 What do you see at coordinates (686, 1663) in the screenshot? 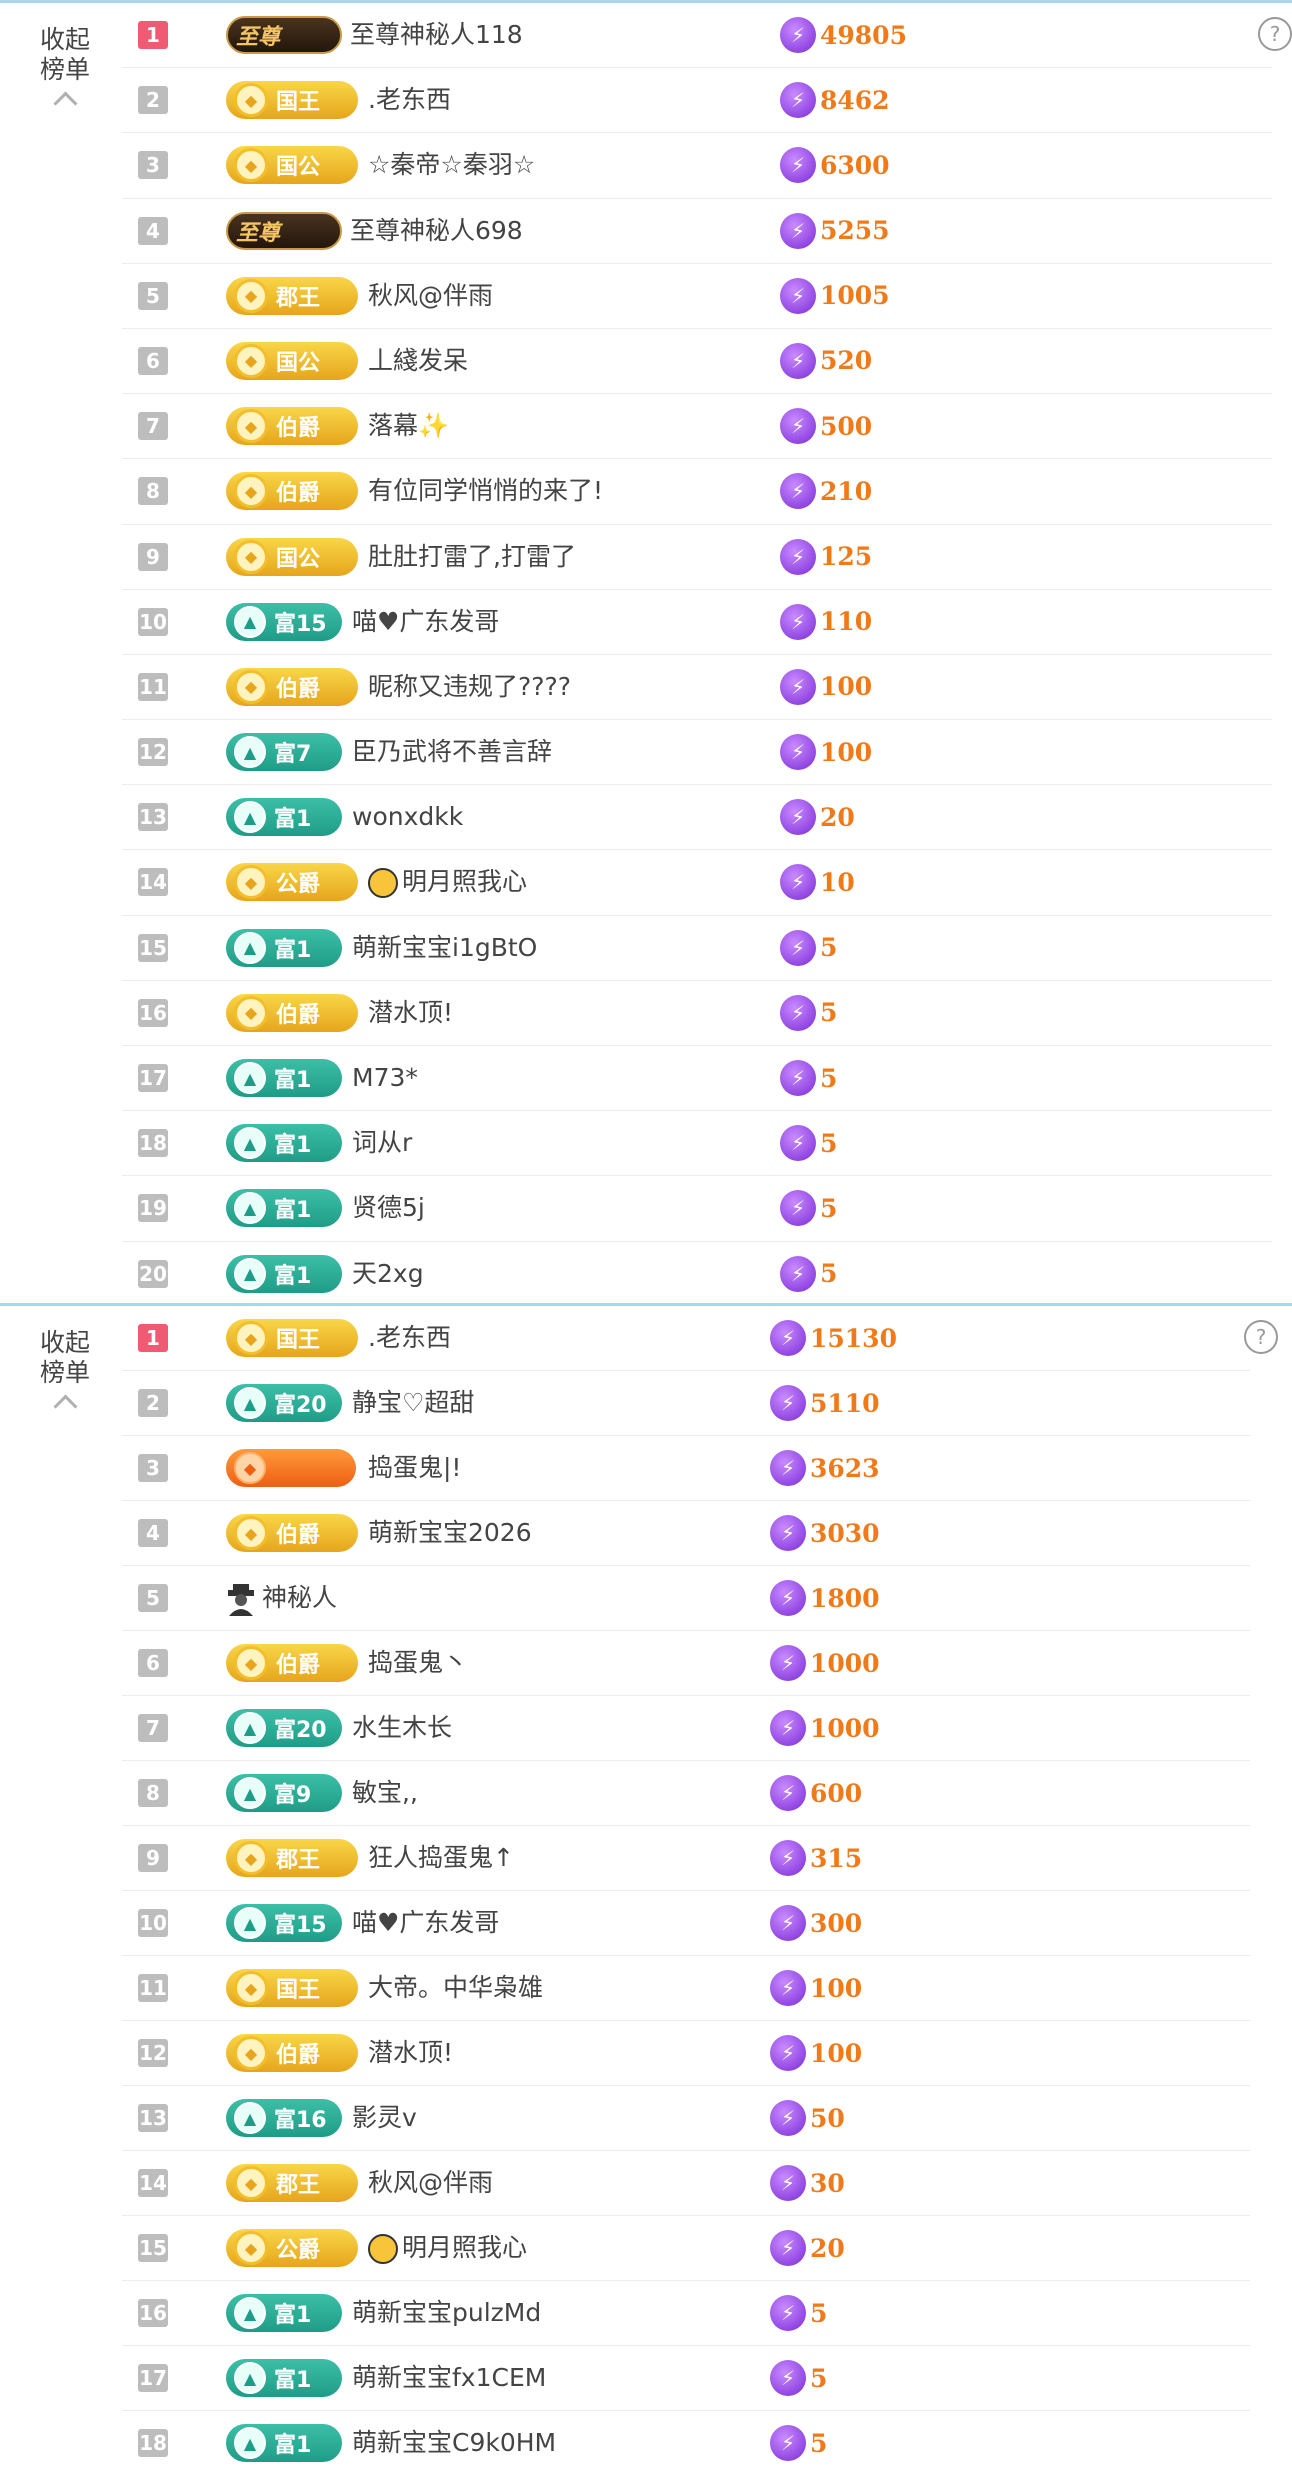
I see `leaderboard-row: 6 ◆ 伯爵 捣蛋鬼丶 ⚡ 1000` at bounding box center [686, 1663].